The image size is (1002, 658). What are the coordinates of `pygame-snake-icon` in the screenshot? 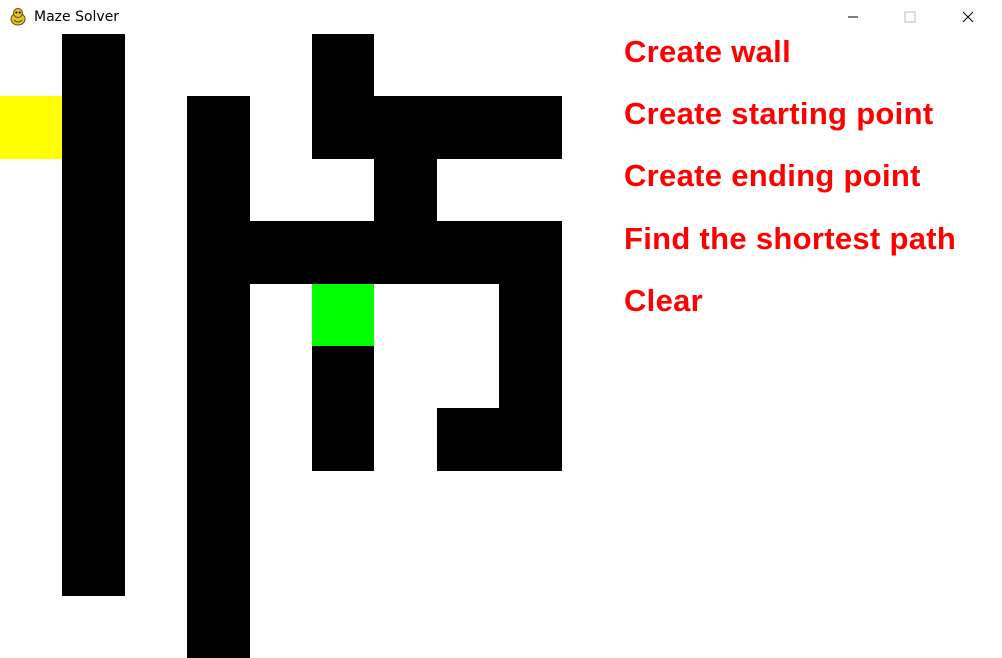 It's located at (18, 17).